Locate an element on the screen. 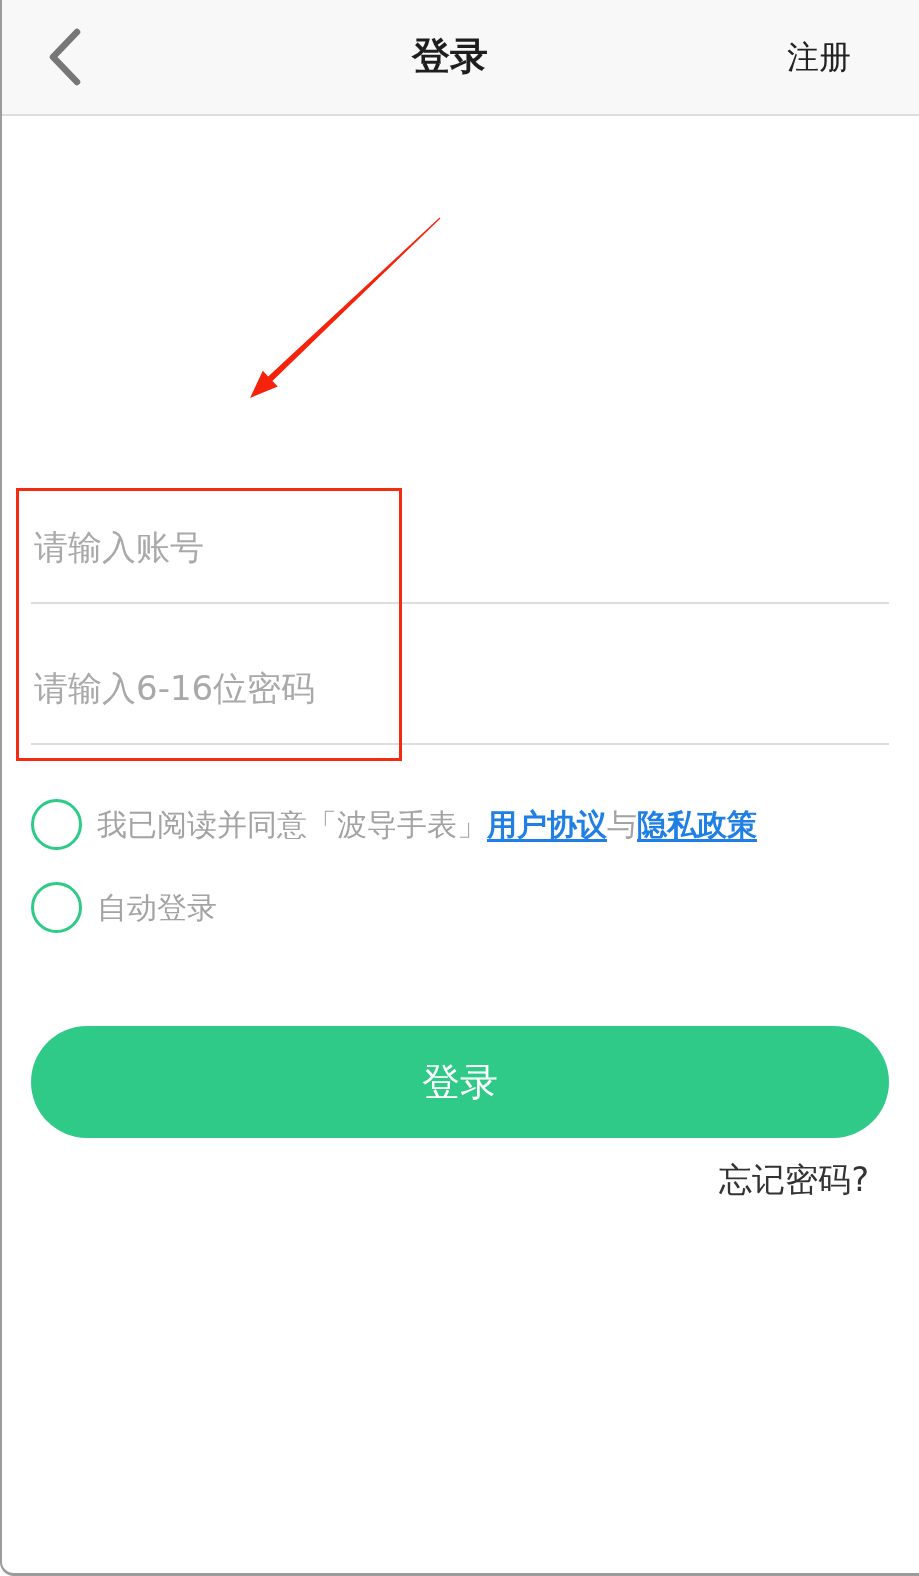  forgot-password-link: 忘记密码? is located at coordinates (794, 1180).